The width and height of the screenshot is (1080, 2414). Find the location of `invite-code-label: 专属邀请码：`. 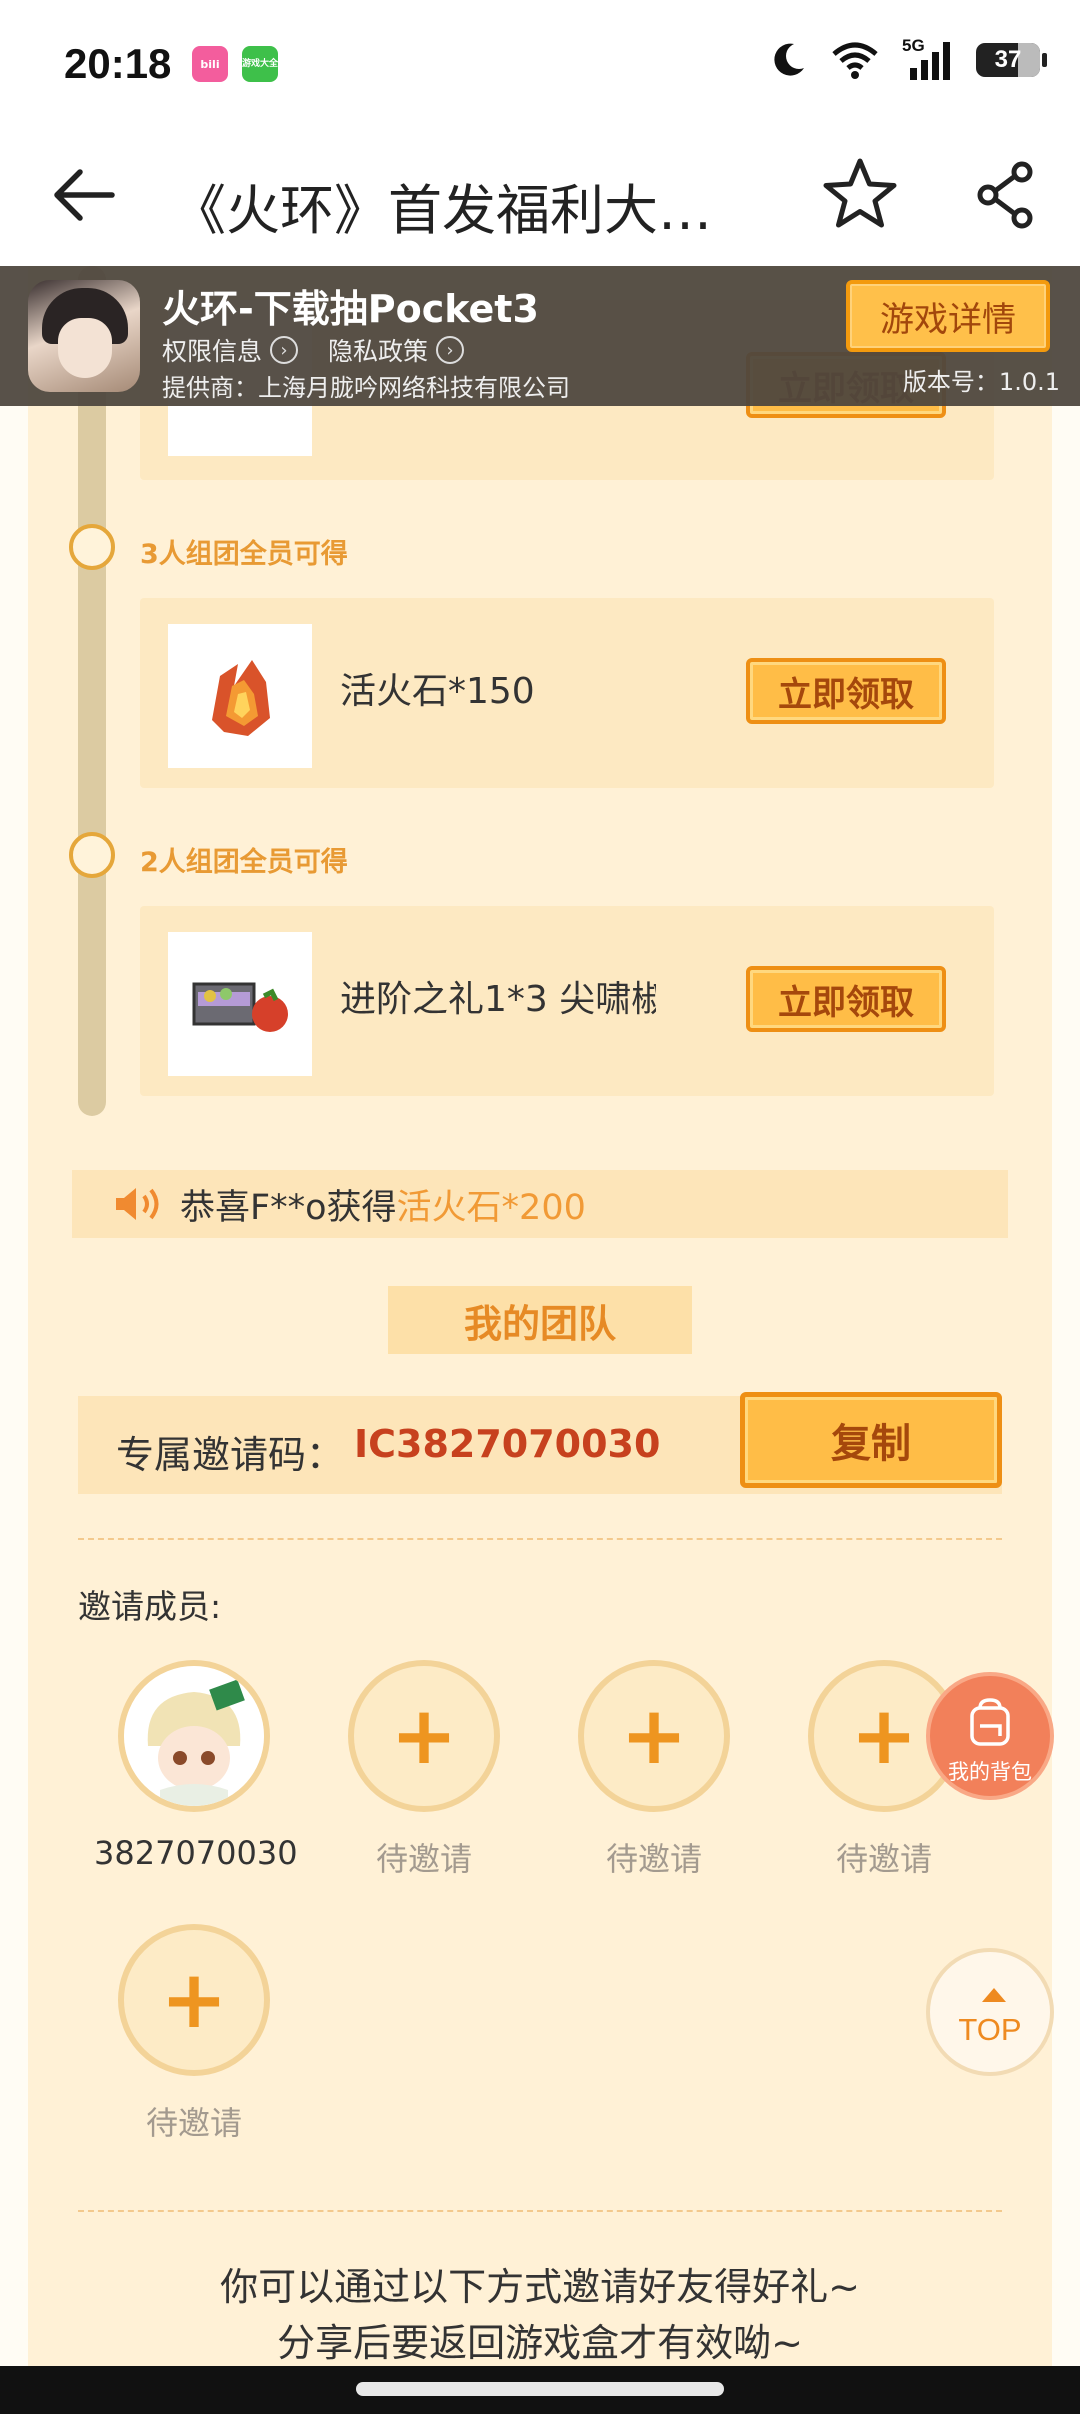

invite-code-label: 专属邀请码： is located at coordinates (230, 1455).